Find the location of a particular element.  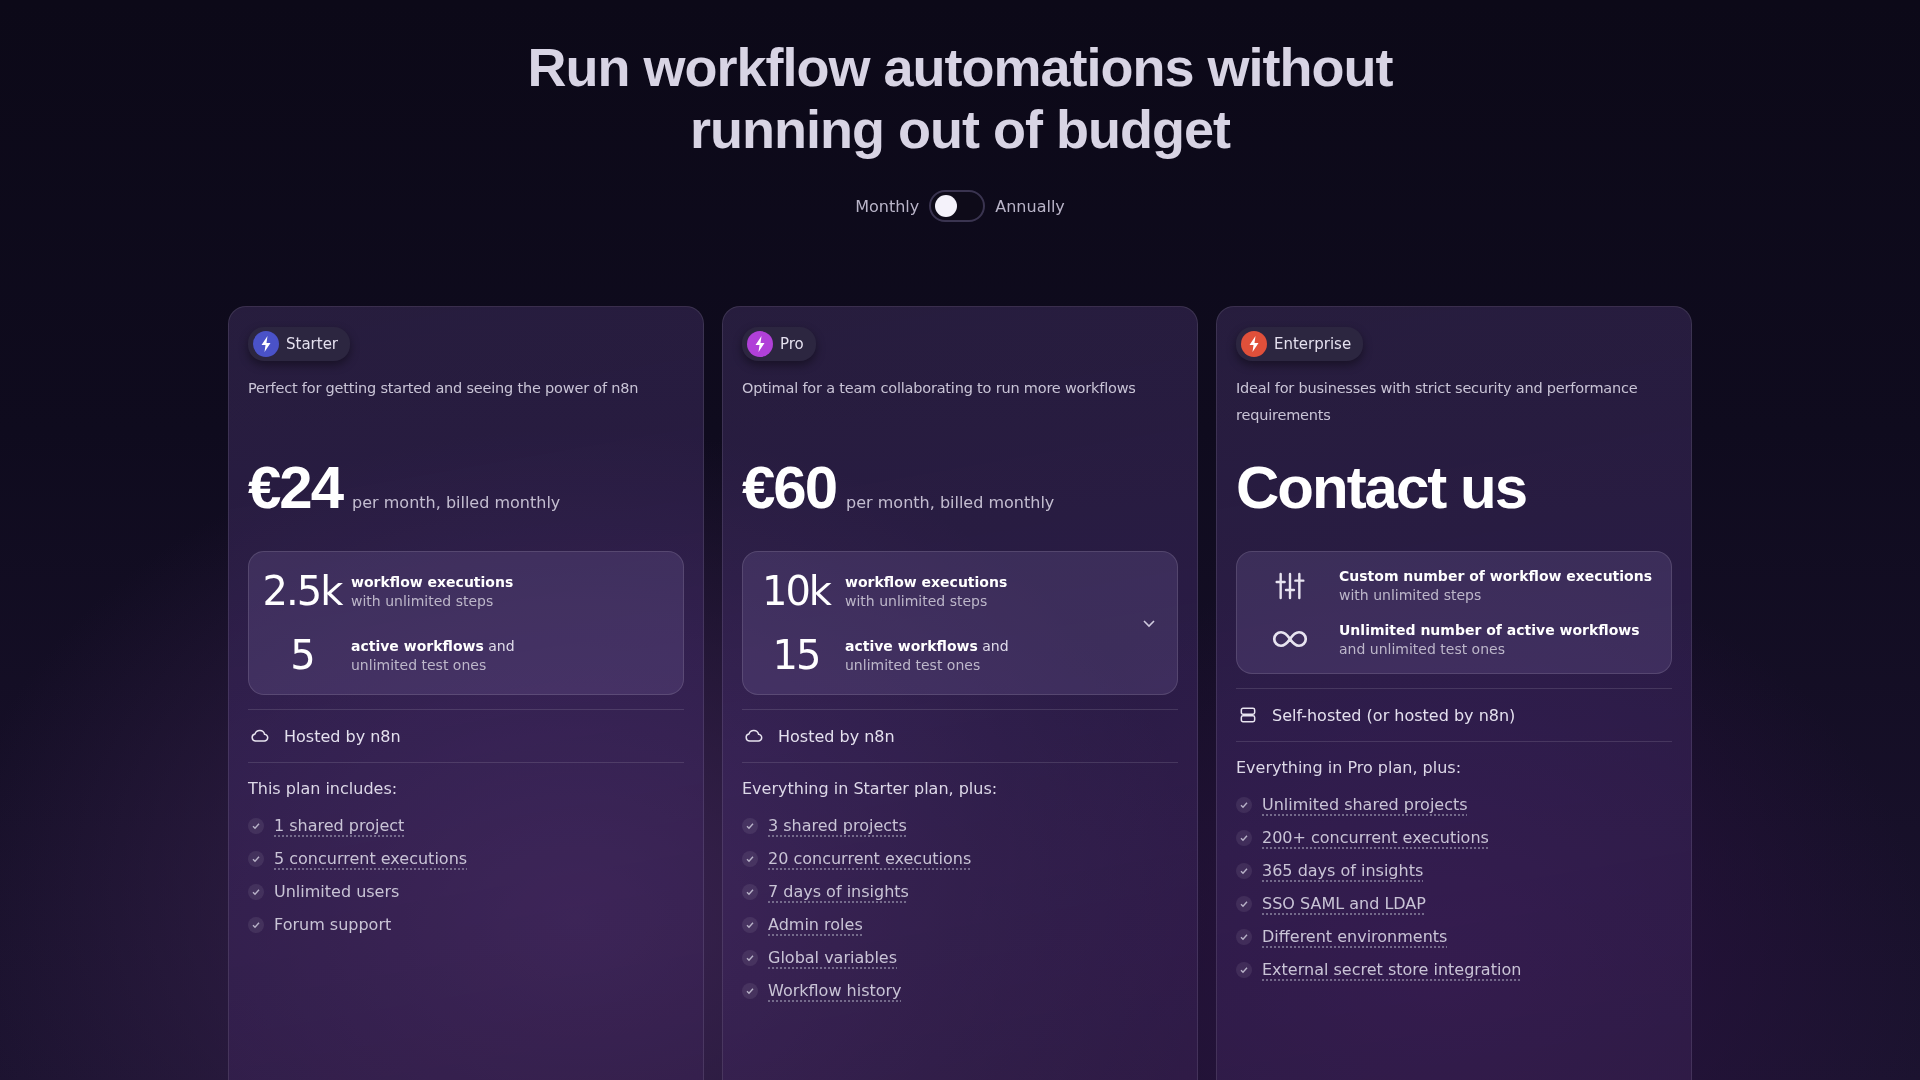

plan-price: Contact us is located at coordinates (1381, 487).